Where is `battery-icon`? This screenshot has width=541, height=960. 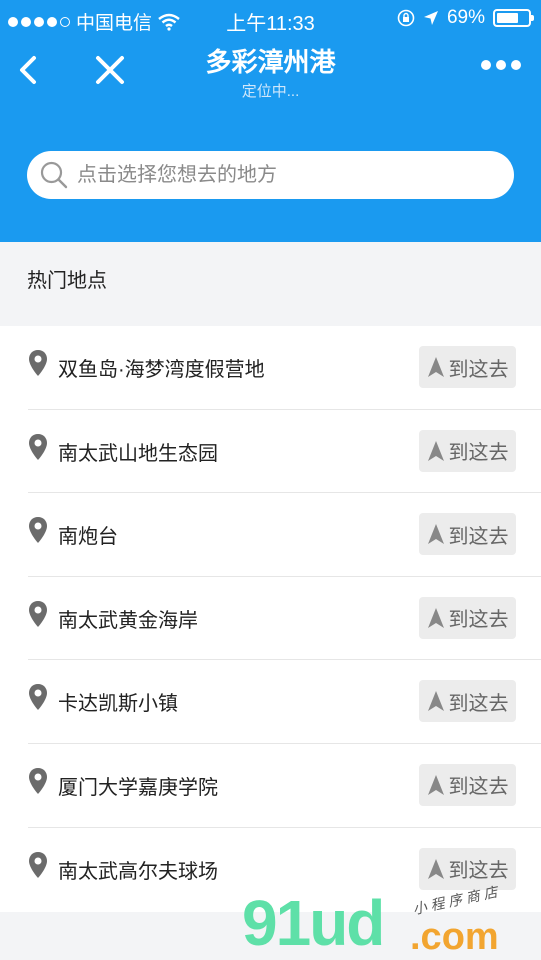
battery-icon is located at coordinates (513, 18).